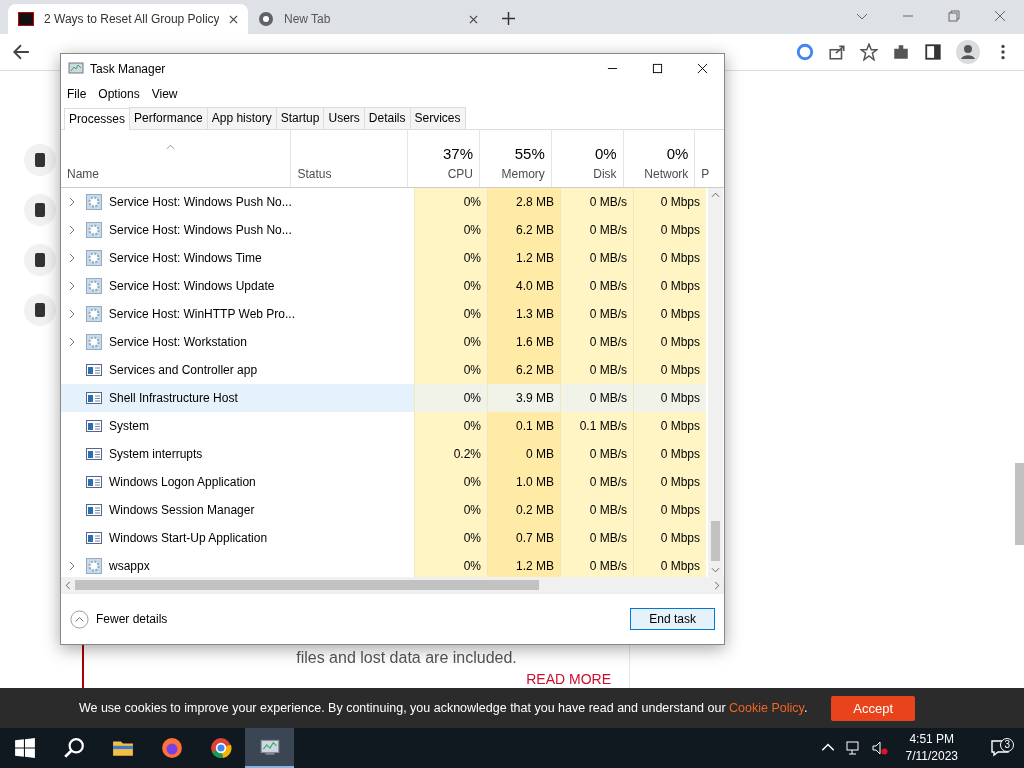 The width and height of the screenshot is (1024, 768). Describe the element at coordinates (384, 426) in the screenshot. I see `process-row: System 0% 0.1 MB 0.1 MB/s 0 Mbps` at that location.